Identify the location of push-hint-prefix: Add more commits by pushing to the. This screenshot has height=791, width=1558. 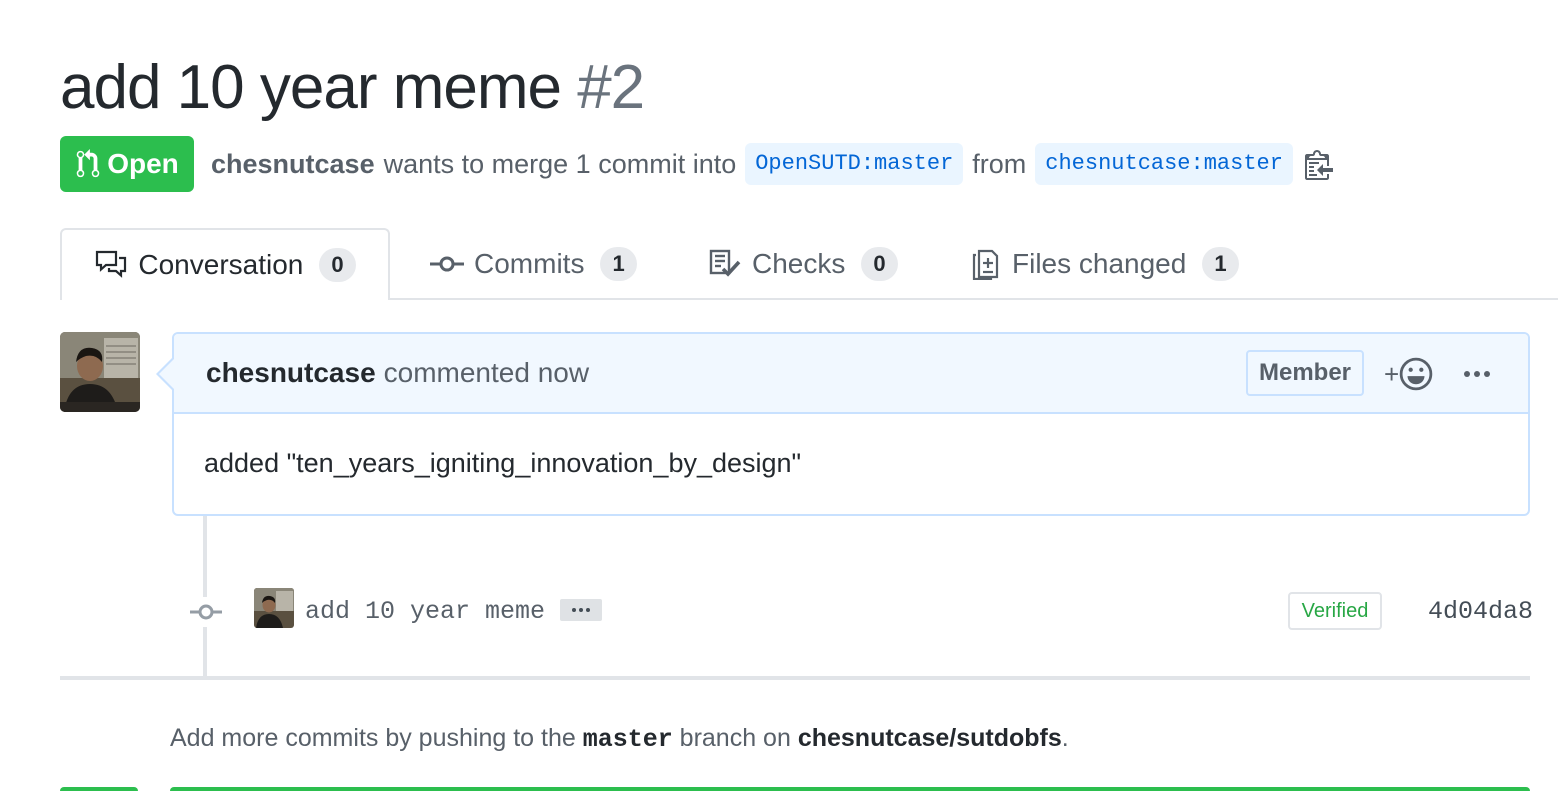
(373, 738).